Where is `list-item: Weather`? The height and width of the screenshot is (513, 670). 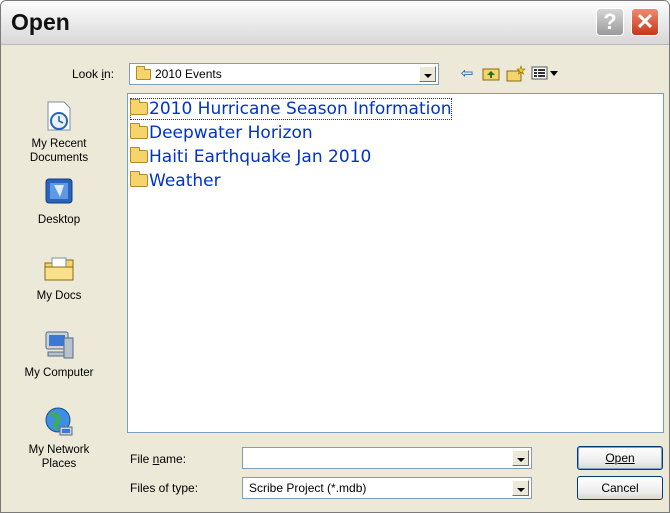 list-item: Weather is located at coordinates (175, 181).